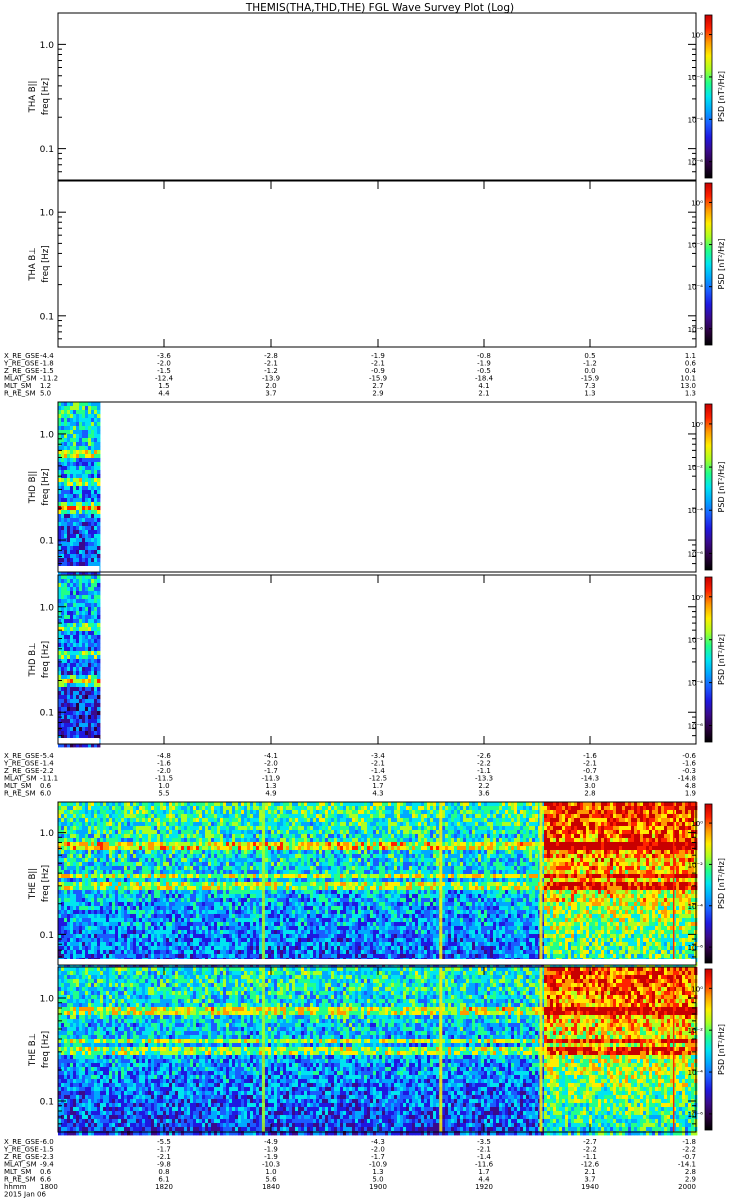 The width and height of the screenshot is (750, 1200). What do you see at coordinates (696, 78) in the screenshot?
I see `colorbar-tick-label: 10⁻²` at bounding box center [696, 78].